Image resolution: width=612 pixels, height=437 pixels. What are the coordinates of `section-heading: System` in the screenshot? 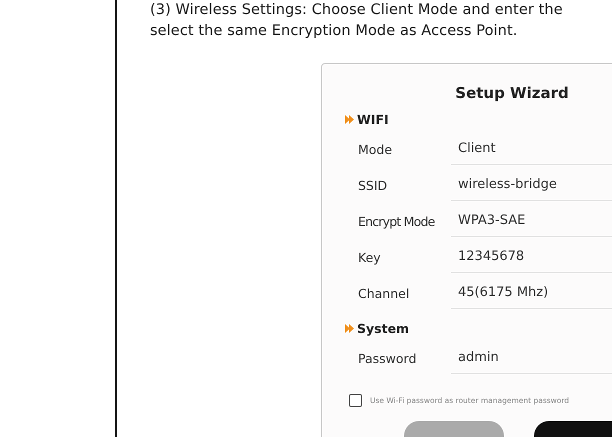 It's located at (383, 328).